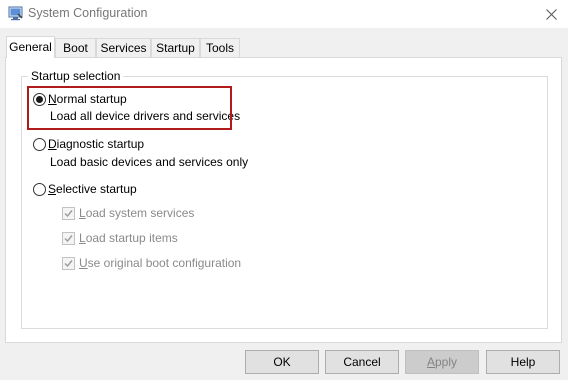 This screenshot has height=380, width=568. What do you see at coordinates (160, 263) in the screenshot?
I see `use-original-boot-configuration-label: Use original boot configuration` at bounding box center [160, 263].